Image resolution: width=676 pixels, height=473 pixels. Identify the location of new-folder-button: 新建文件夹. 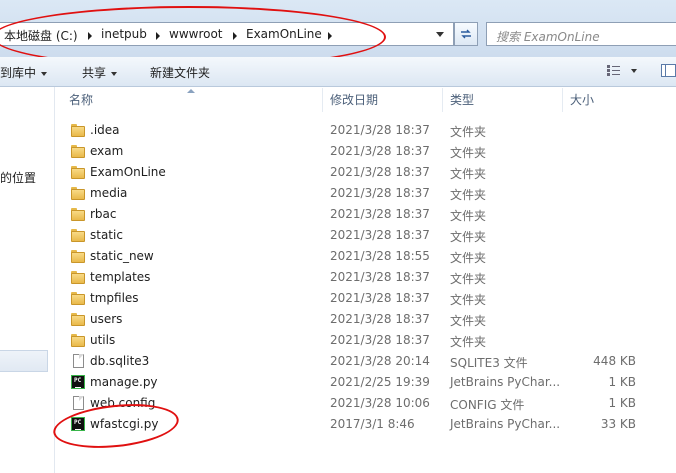
(180, 72).